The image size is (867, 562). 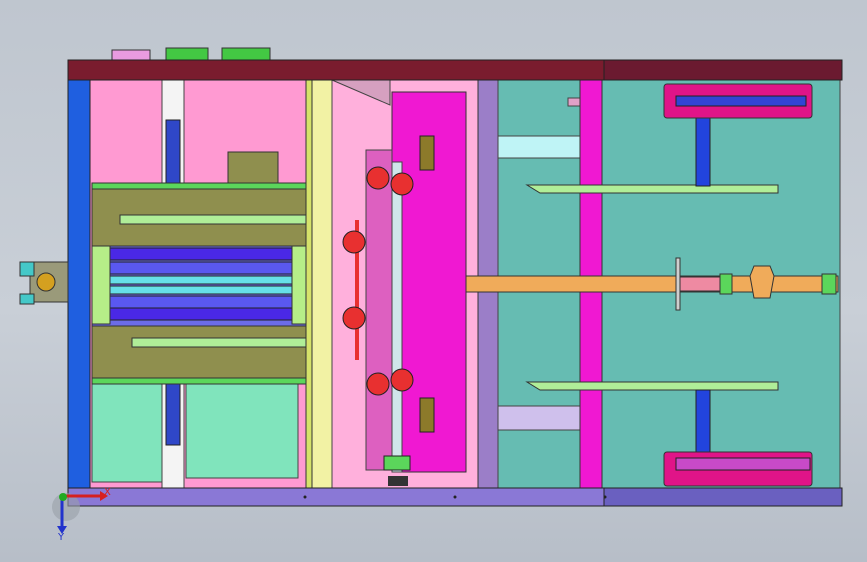 I want to click on rail-nut, so click(x=762, y=282).